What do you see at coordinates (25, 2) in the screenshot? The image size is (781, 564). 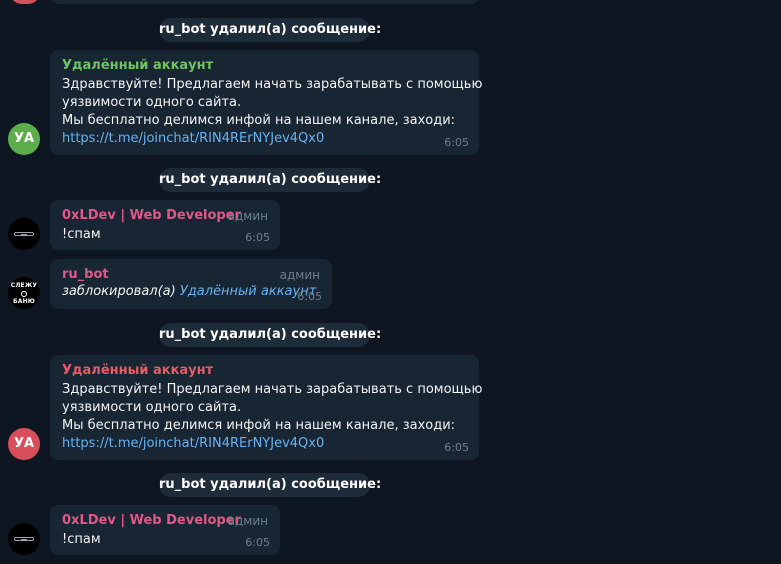 I see `previous-avatar-fragment` at bounding box center [25, 2].